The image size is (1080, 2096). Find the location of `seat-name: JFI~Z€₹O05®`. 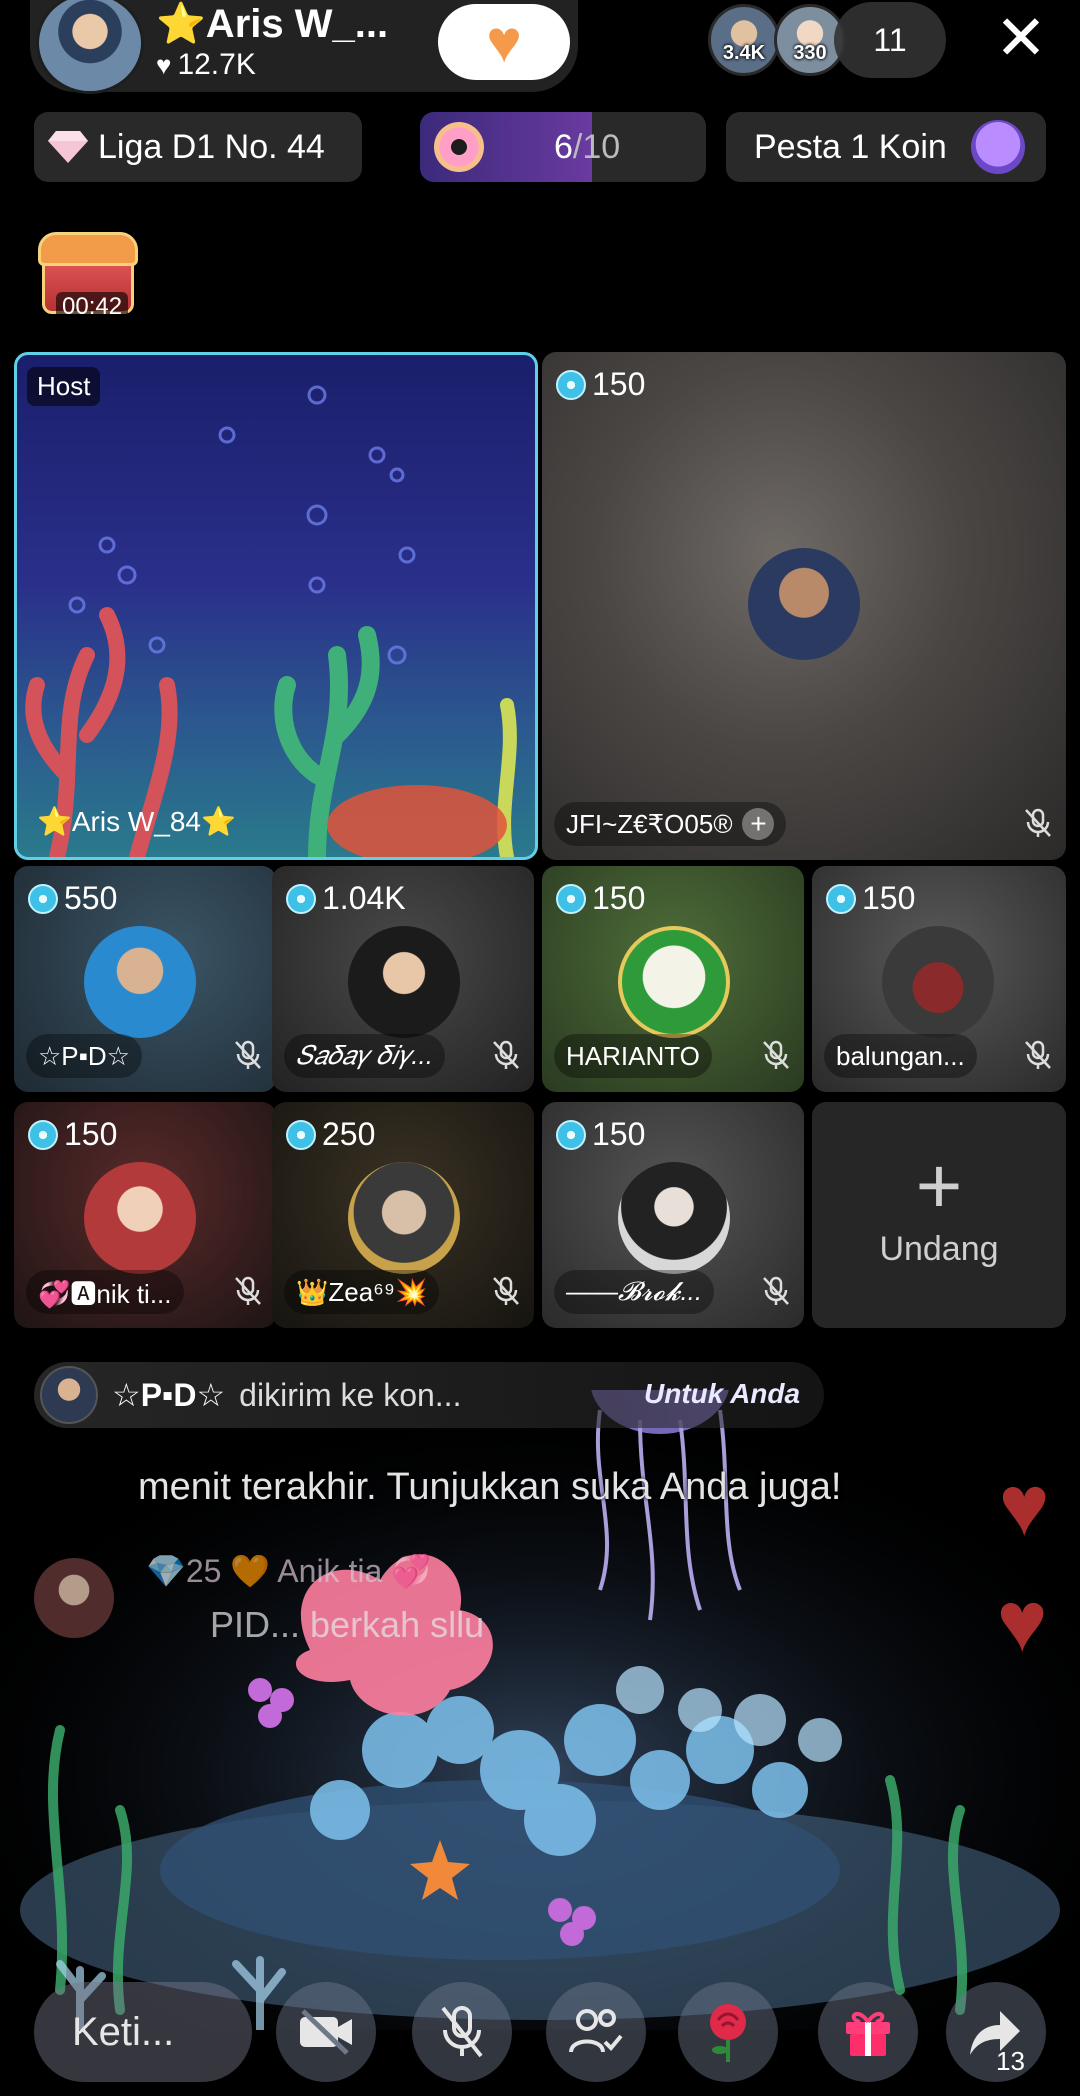

seat-name: JFI~Z€₹O05® is located at coordinates (649, 823).